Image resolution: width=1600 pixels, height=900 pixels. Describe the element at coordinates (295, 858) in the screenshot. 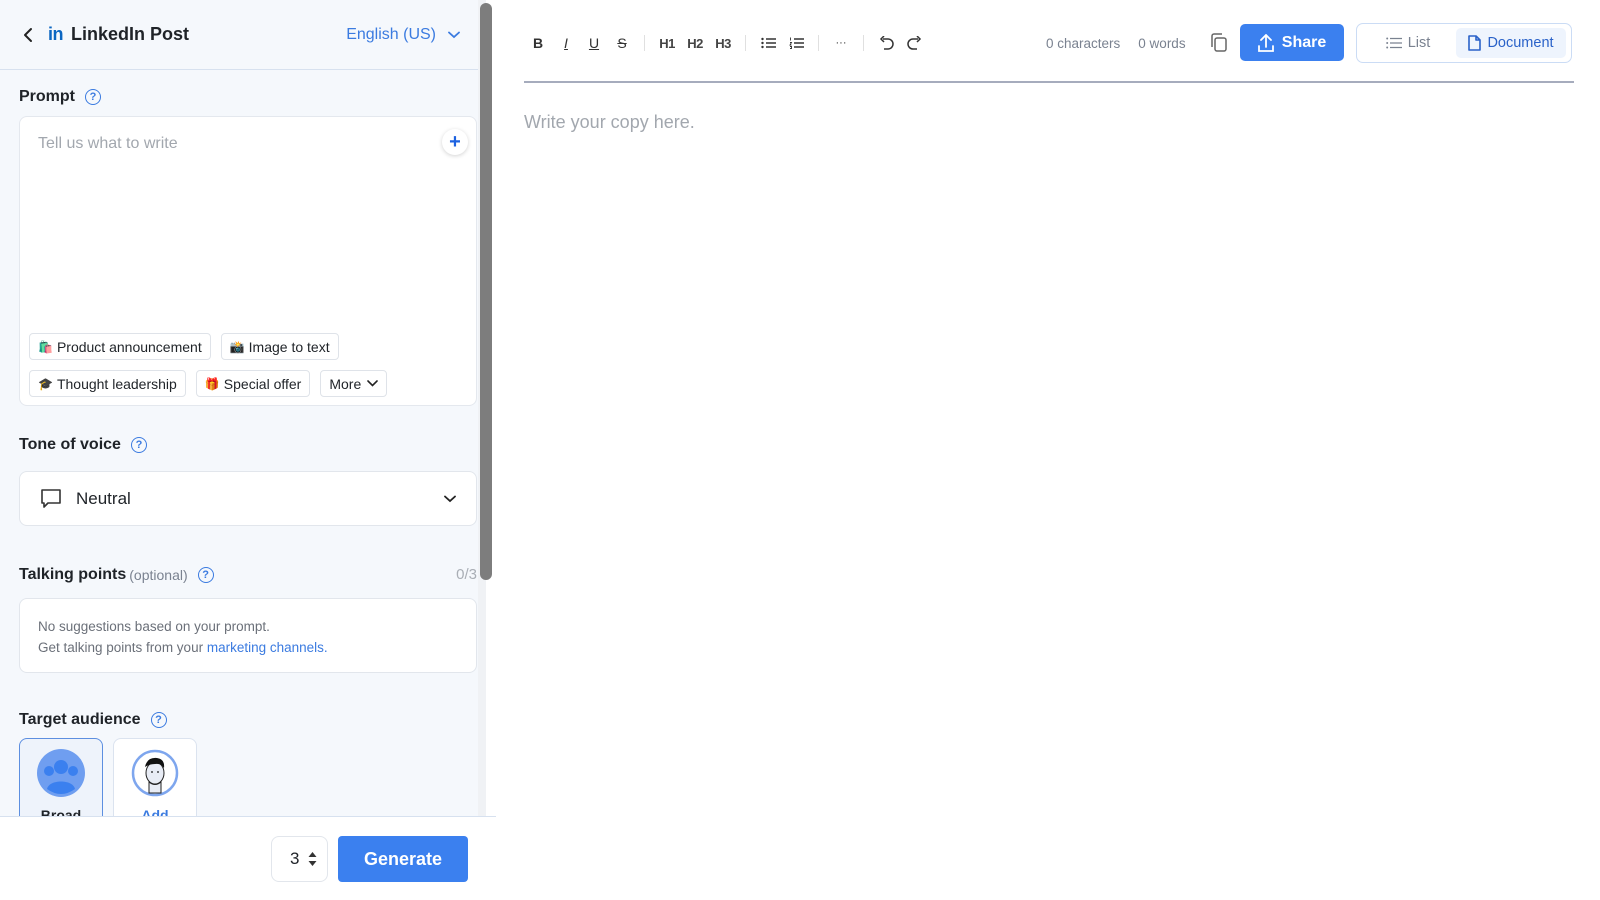

I see `variant-count-value: 3` at that location.